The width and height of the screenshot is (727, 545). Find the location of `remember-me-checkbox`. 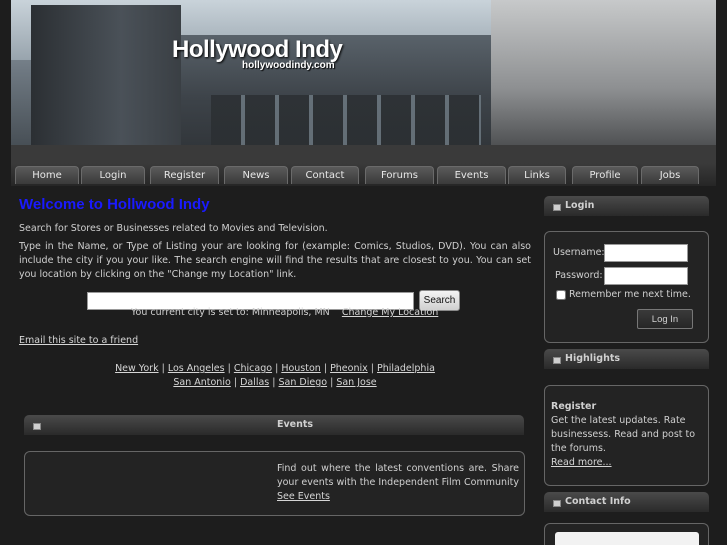

remember-me-checkbox is located at coordinates (561, 295).